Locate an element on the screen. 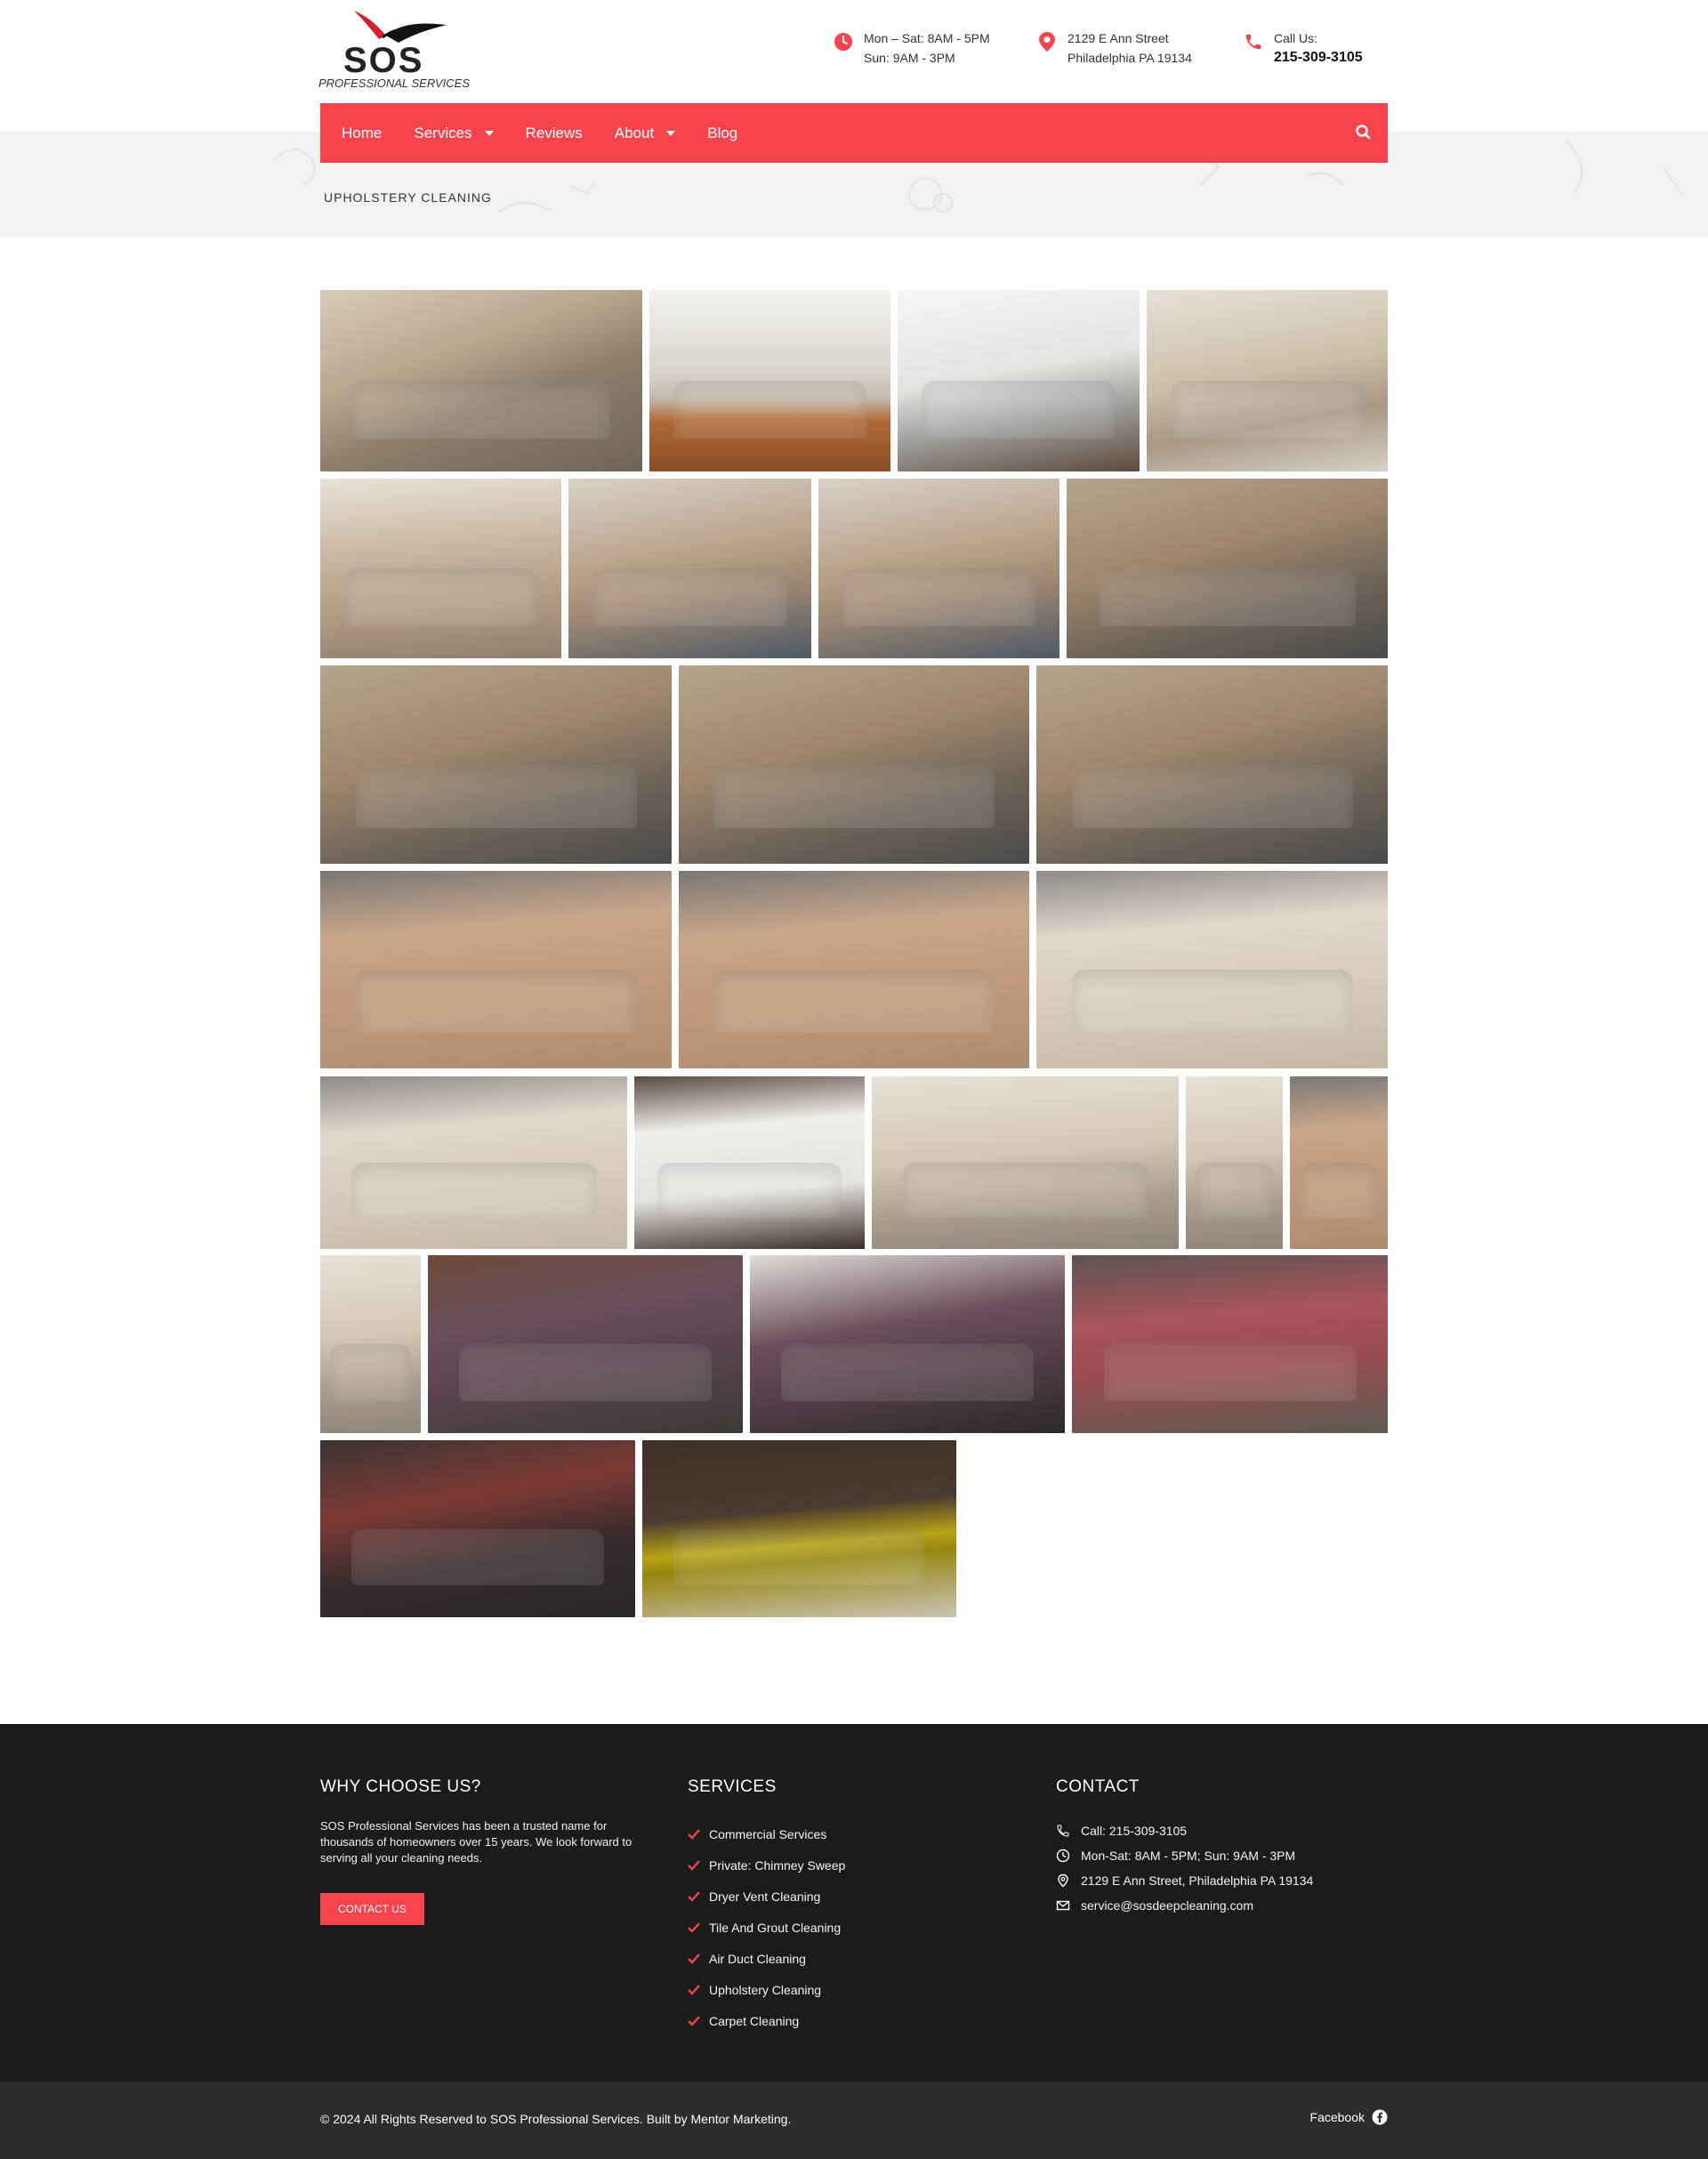 The width and height of the screenshot is (1708, 2159). footer-contact-email: service@sosdeepcleaning.com is located at coordinates (1184, 1906).